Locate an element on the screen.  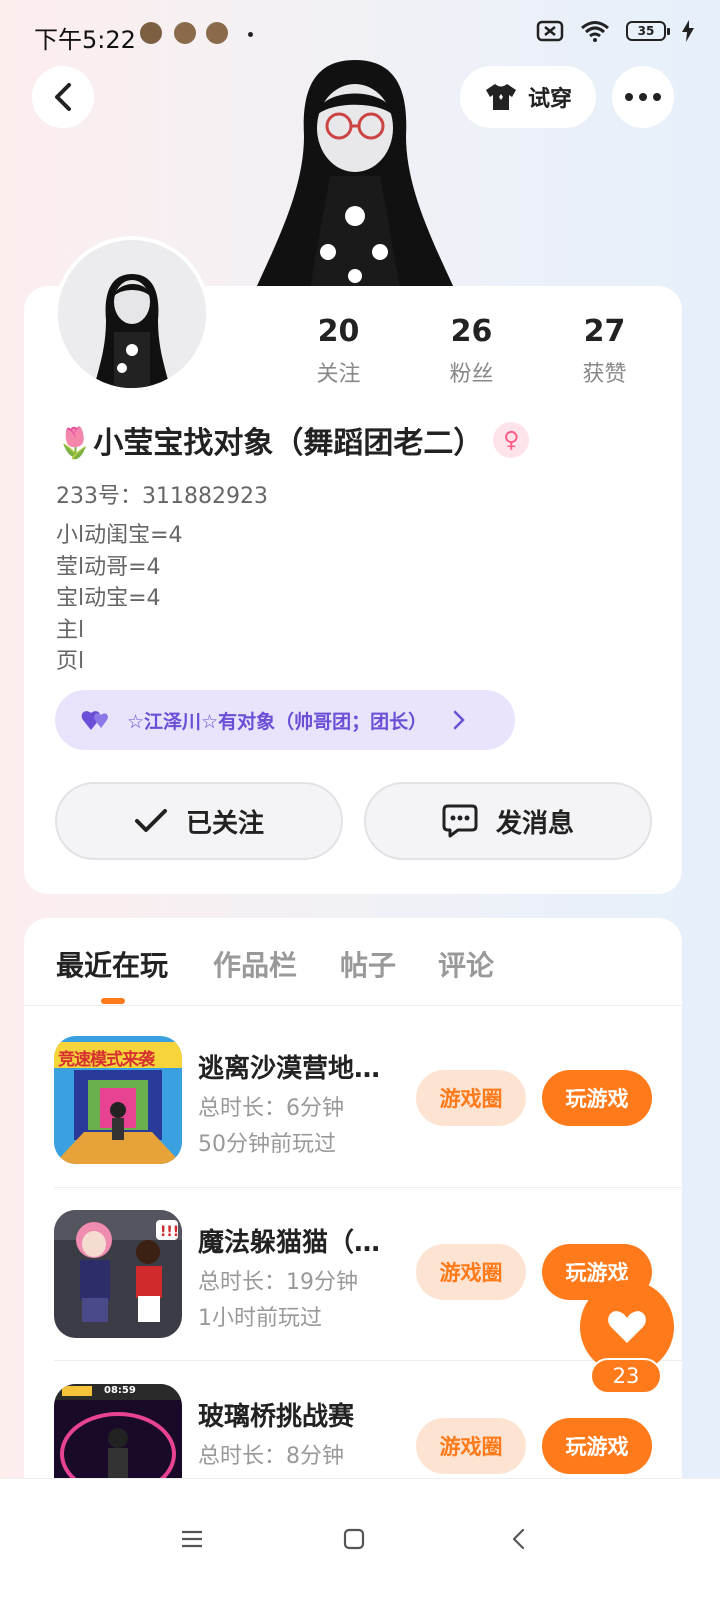
female-gender-icon: ♀ is located at coordinates (511, 440).